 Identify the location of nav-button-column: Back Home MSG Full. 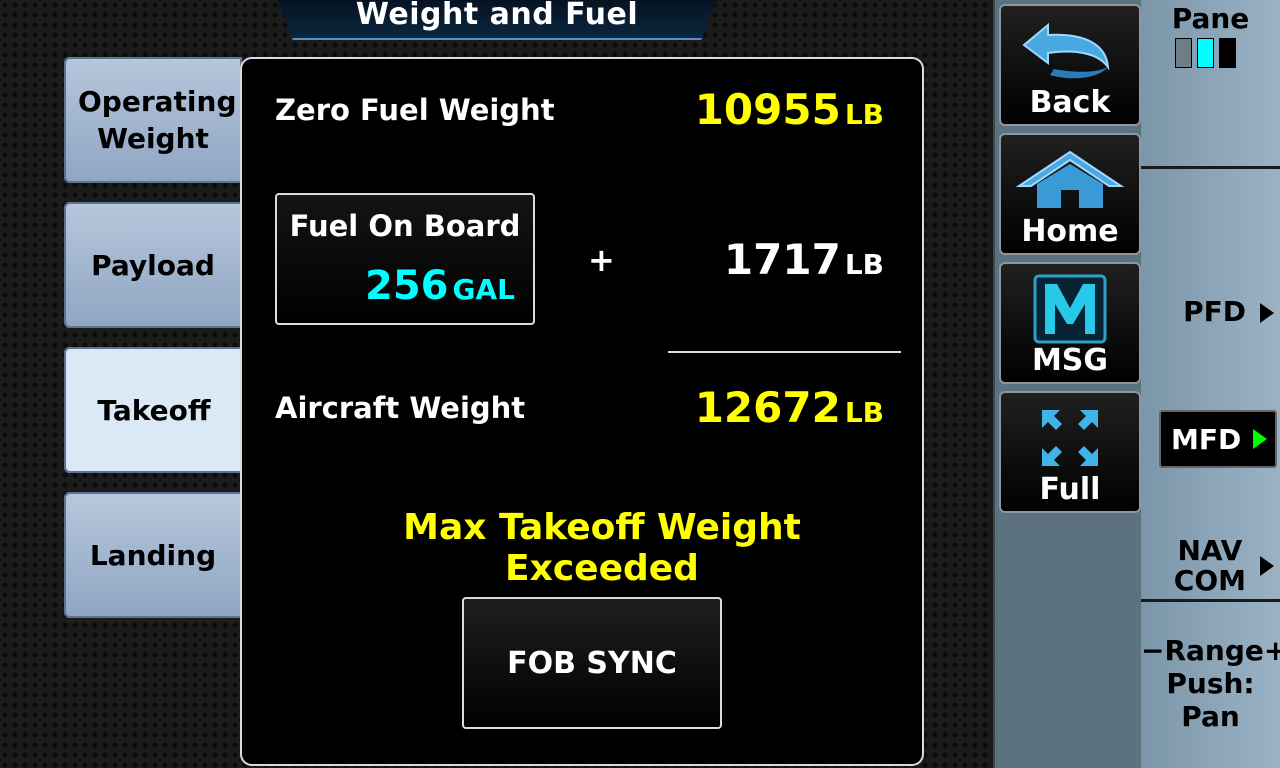
(1068, 384).